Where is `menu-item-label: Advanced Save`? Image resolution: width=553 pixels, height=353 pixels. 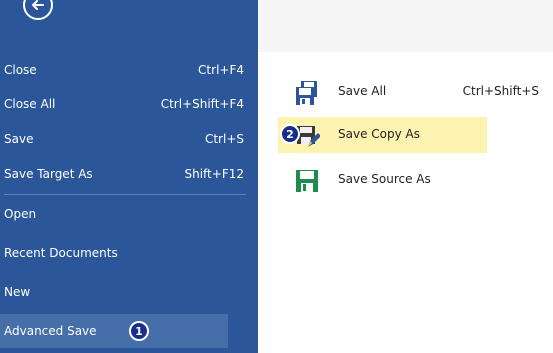 menu-item-label: Advanced Save is located at coordinates (50, 331).